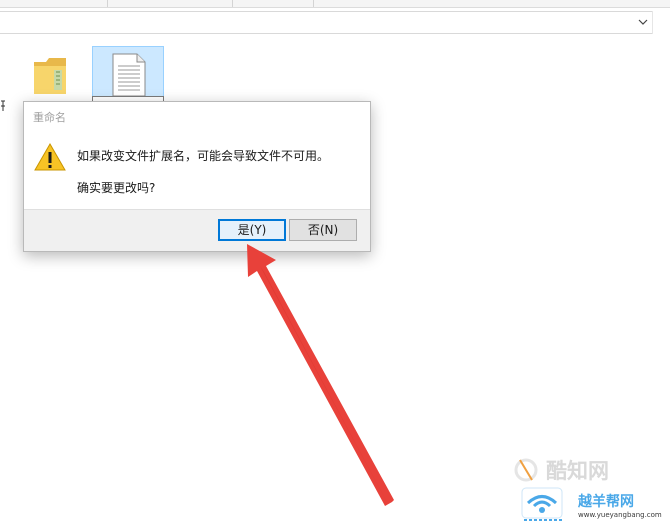 Image resolution: width=670 pixels, height=527 pixels. I want to click on dialog-title: 重命名, so click(49, 117).